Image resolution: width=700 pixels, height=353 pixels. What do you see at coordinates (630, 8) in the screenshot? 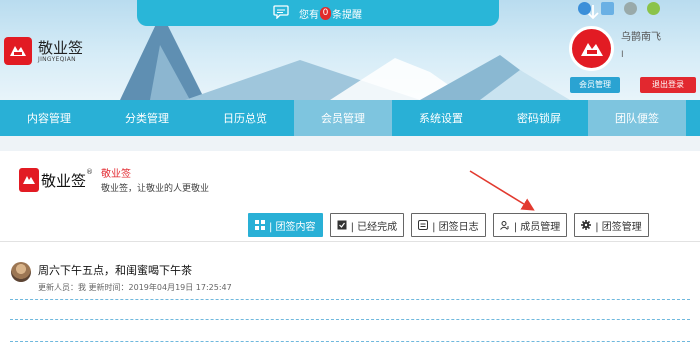
I see `apple-icon` at bounding box center [630, 8].